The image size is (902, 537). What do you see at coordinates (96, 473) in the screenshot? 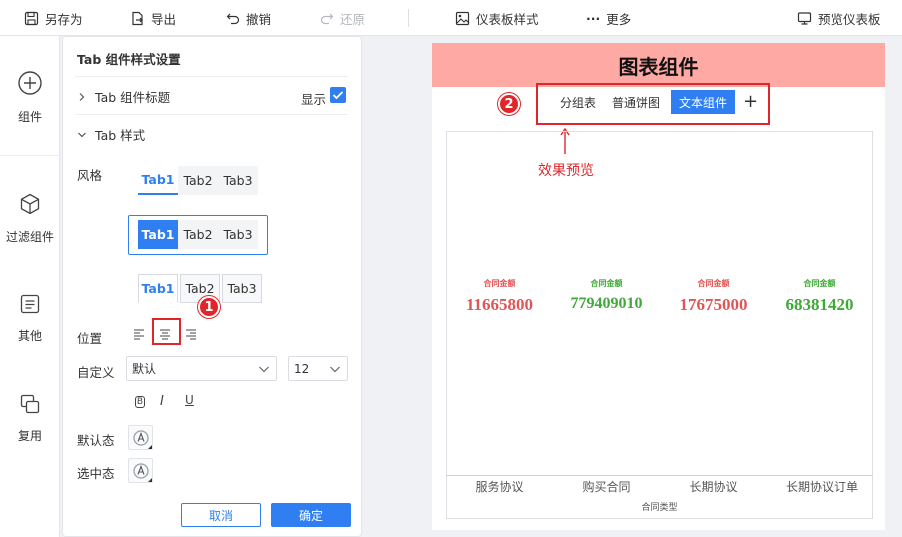
I see `selected-state-label: 选中态` at bounding box center [96, 473].